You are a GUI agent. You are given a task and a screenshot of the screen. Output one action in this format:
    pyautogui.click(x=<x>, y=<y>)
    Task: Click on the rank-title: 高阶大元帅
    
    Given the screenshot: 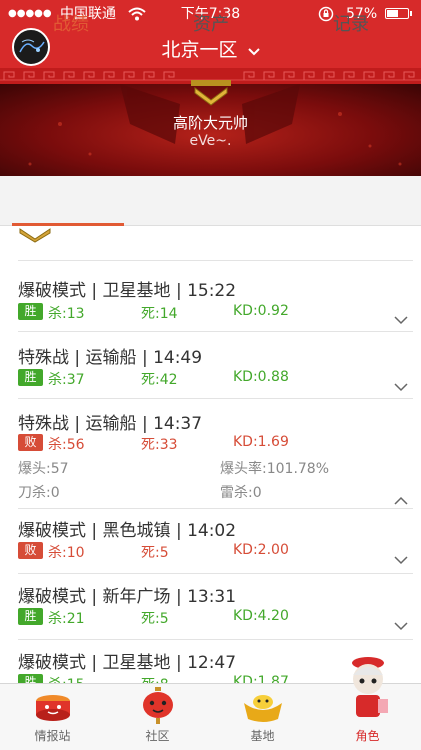 What is the action you would take?
    pyautogui.click(x=210, y=123)
    